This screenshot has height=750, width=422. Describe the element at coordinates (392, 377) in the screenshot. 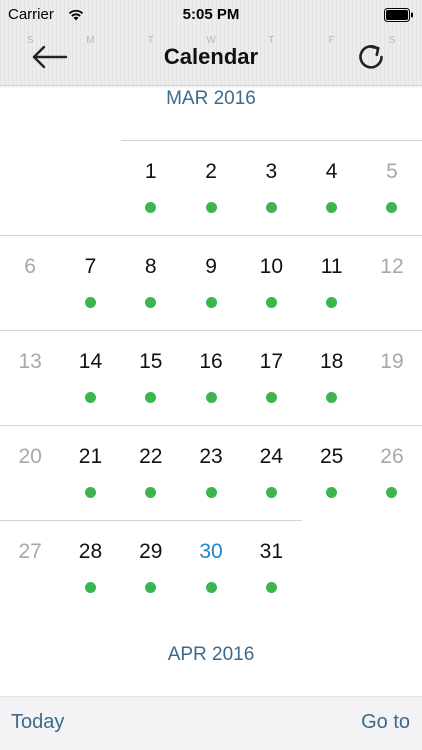

I see `day-cell: 19` at that location.